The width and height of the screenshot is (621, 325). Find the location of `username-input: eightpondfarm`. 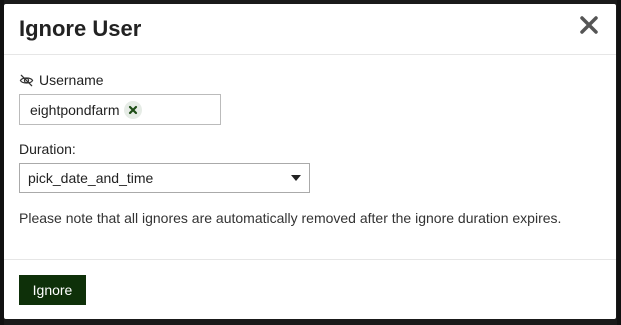

username-input: eightpondfarm is located at coordinates (120, 109).